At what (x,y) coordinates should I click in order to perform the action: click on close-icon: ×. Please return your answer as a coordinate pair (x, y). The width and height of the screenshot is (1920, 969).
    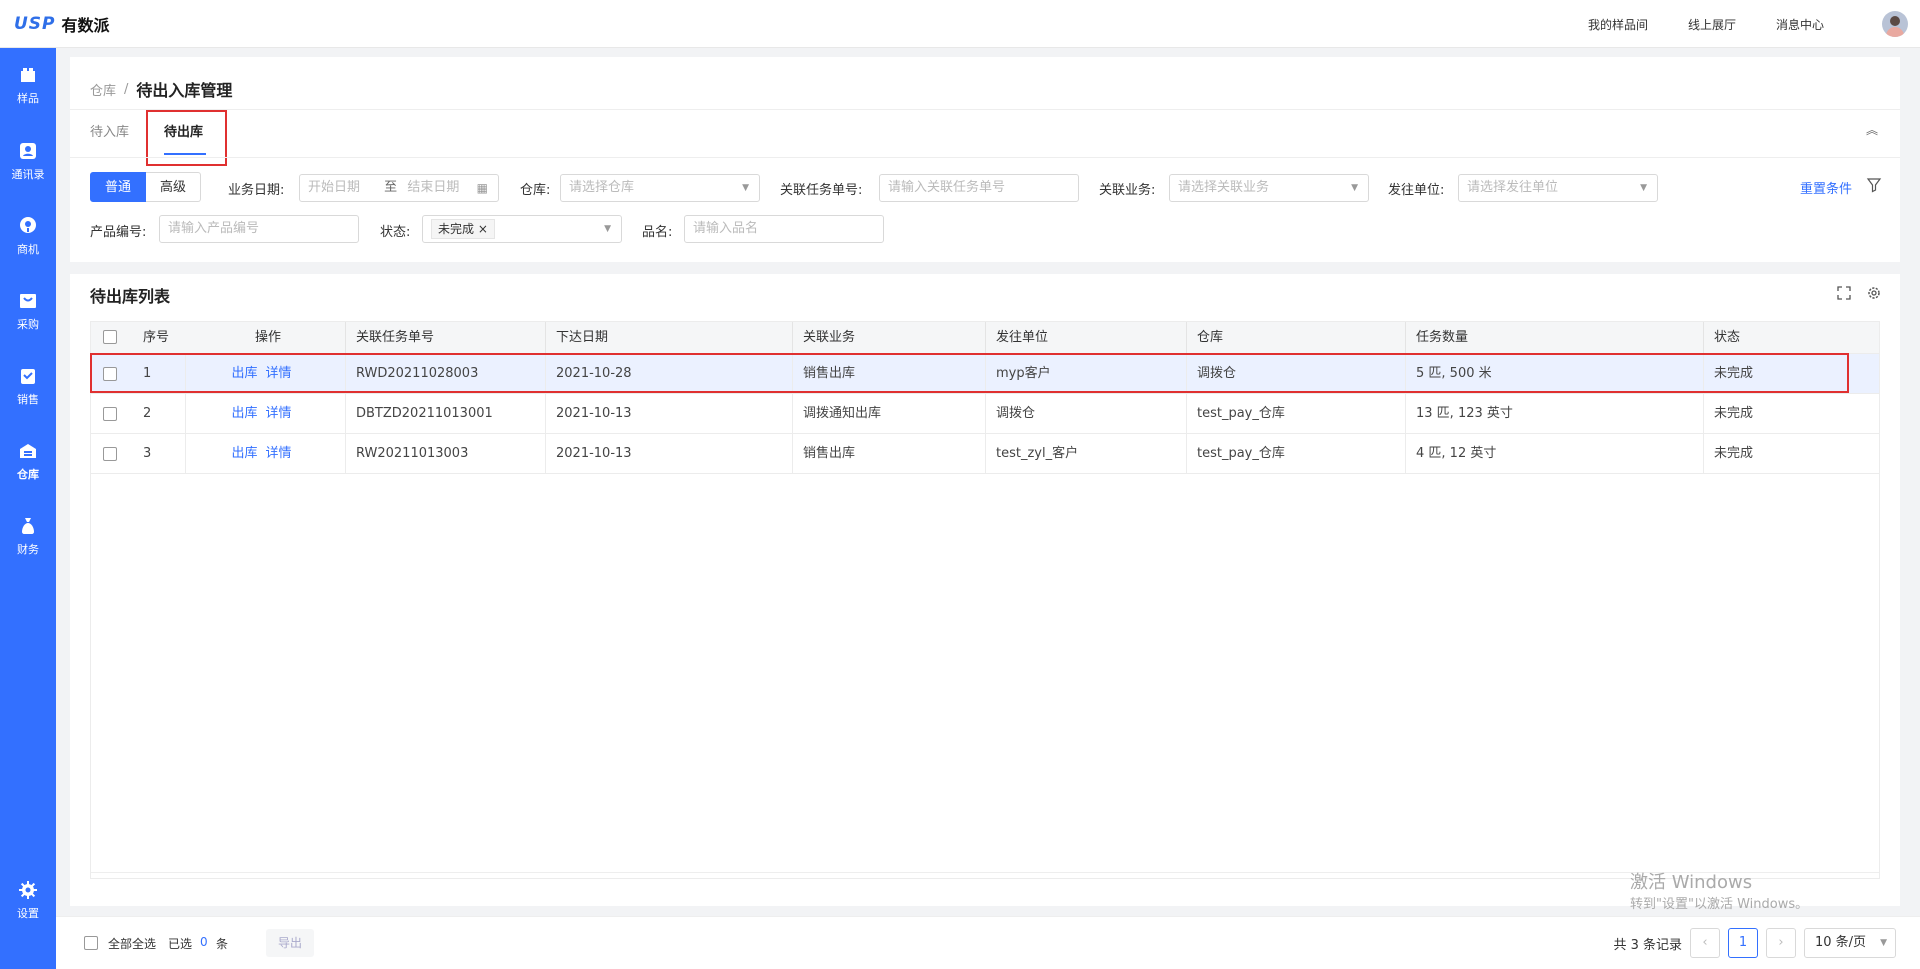
    Looking at the image, I should click on (483, 229).